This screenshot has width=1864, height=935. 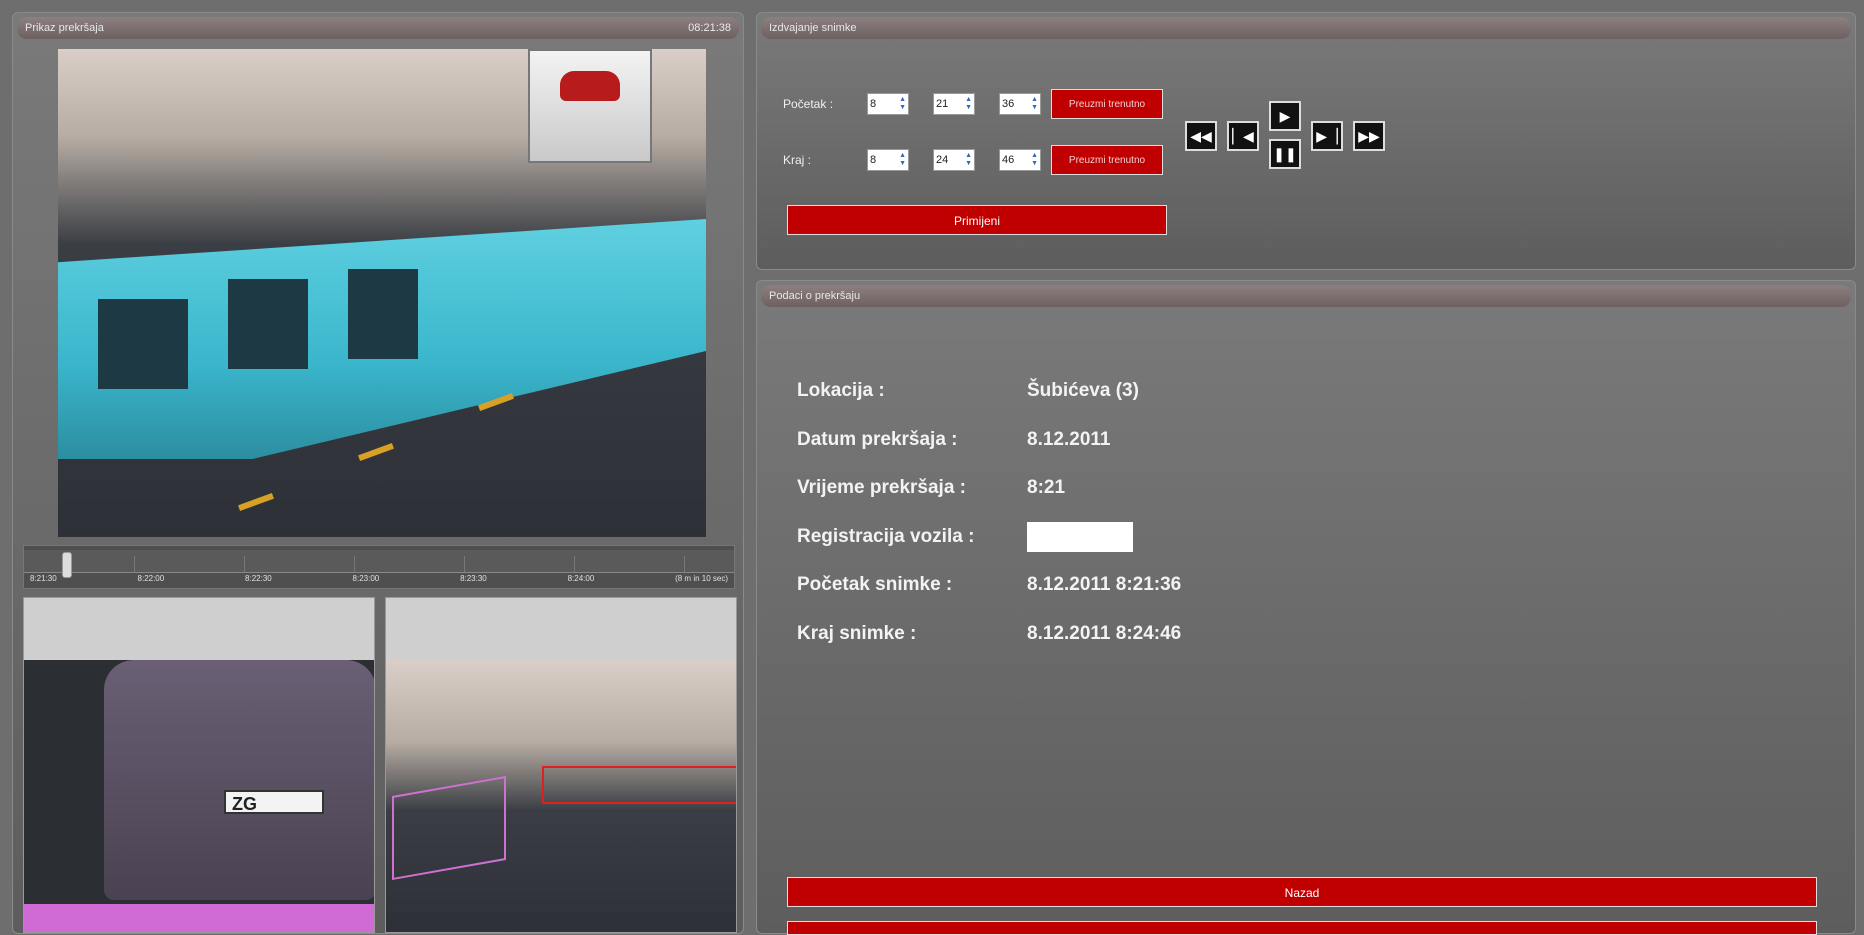 I want to click on spinner-value: 24, so click(x=942, y=160).